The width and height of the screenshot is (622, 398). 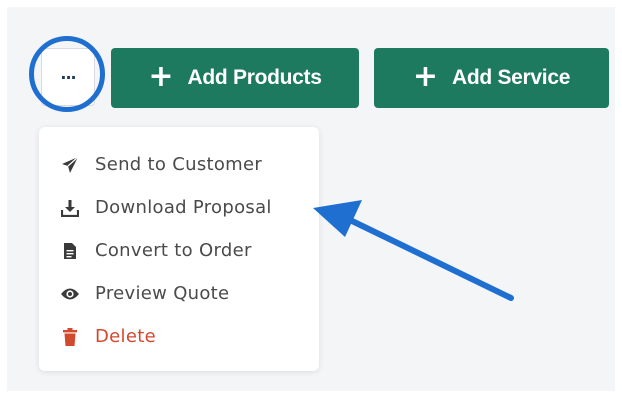 I want to click on menu-item-download-proposal: Download Proposal, so click(x=179, y=207).